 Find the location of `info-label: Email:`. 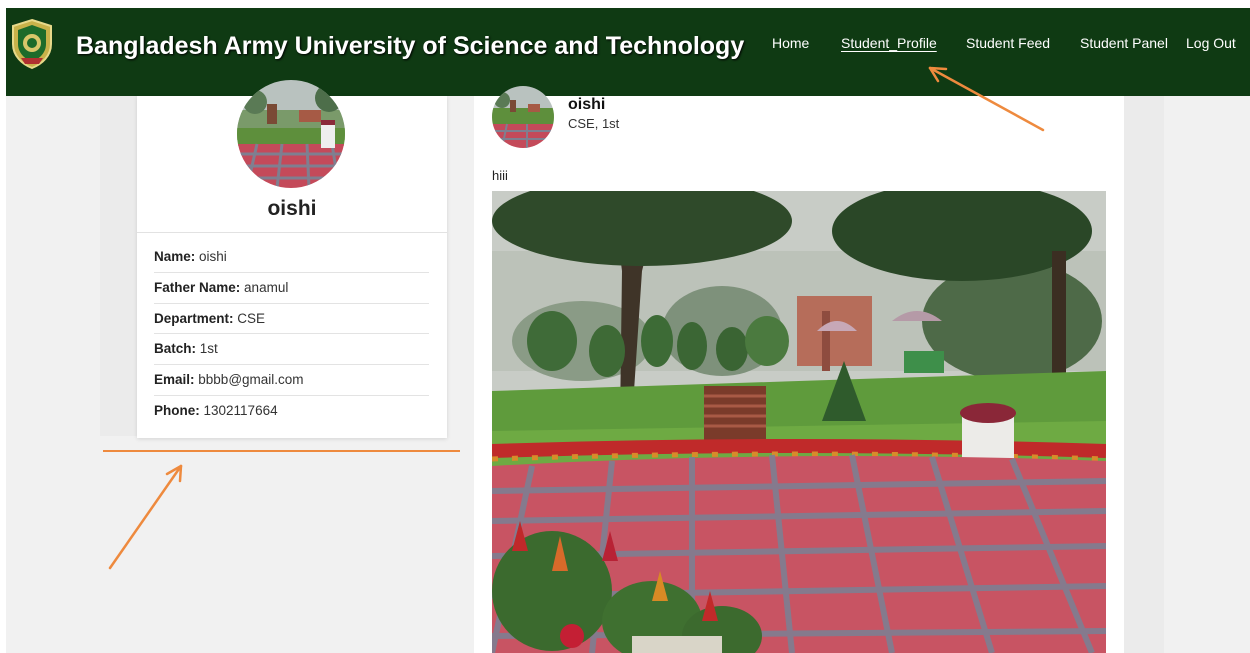

info-label: Email: is located at coordinates (174, 380).